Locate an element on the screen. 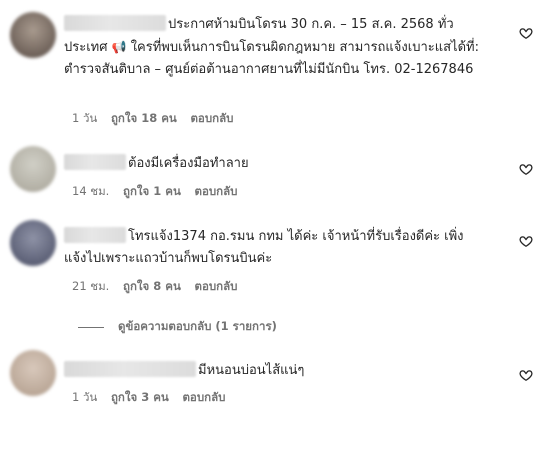 The width and height of the screenshot is (543, 452). megaphone-icon: 📢 is located at coordinates (119, 47).